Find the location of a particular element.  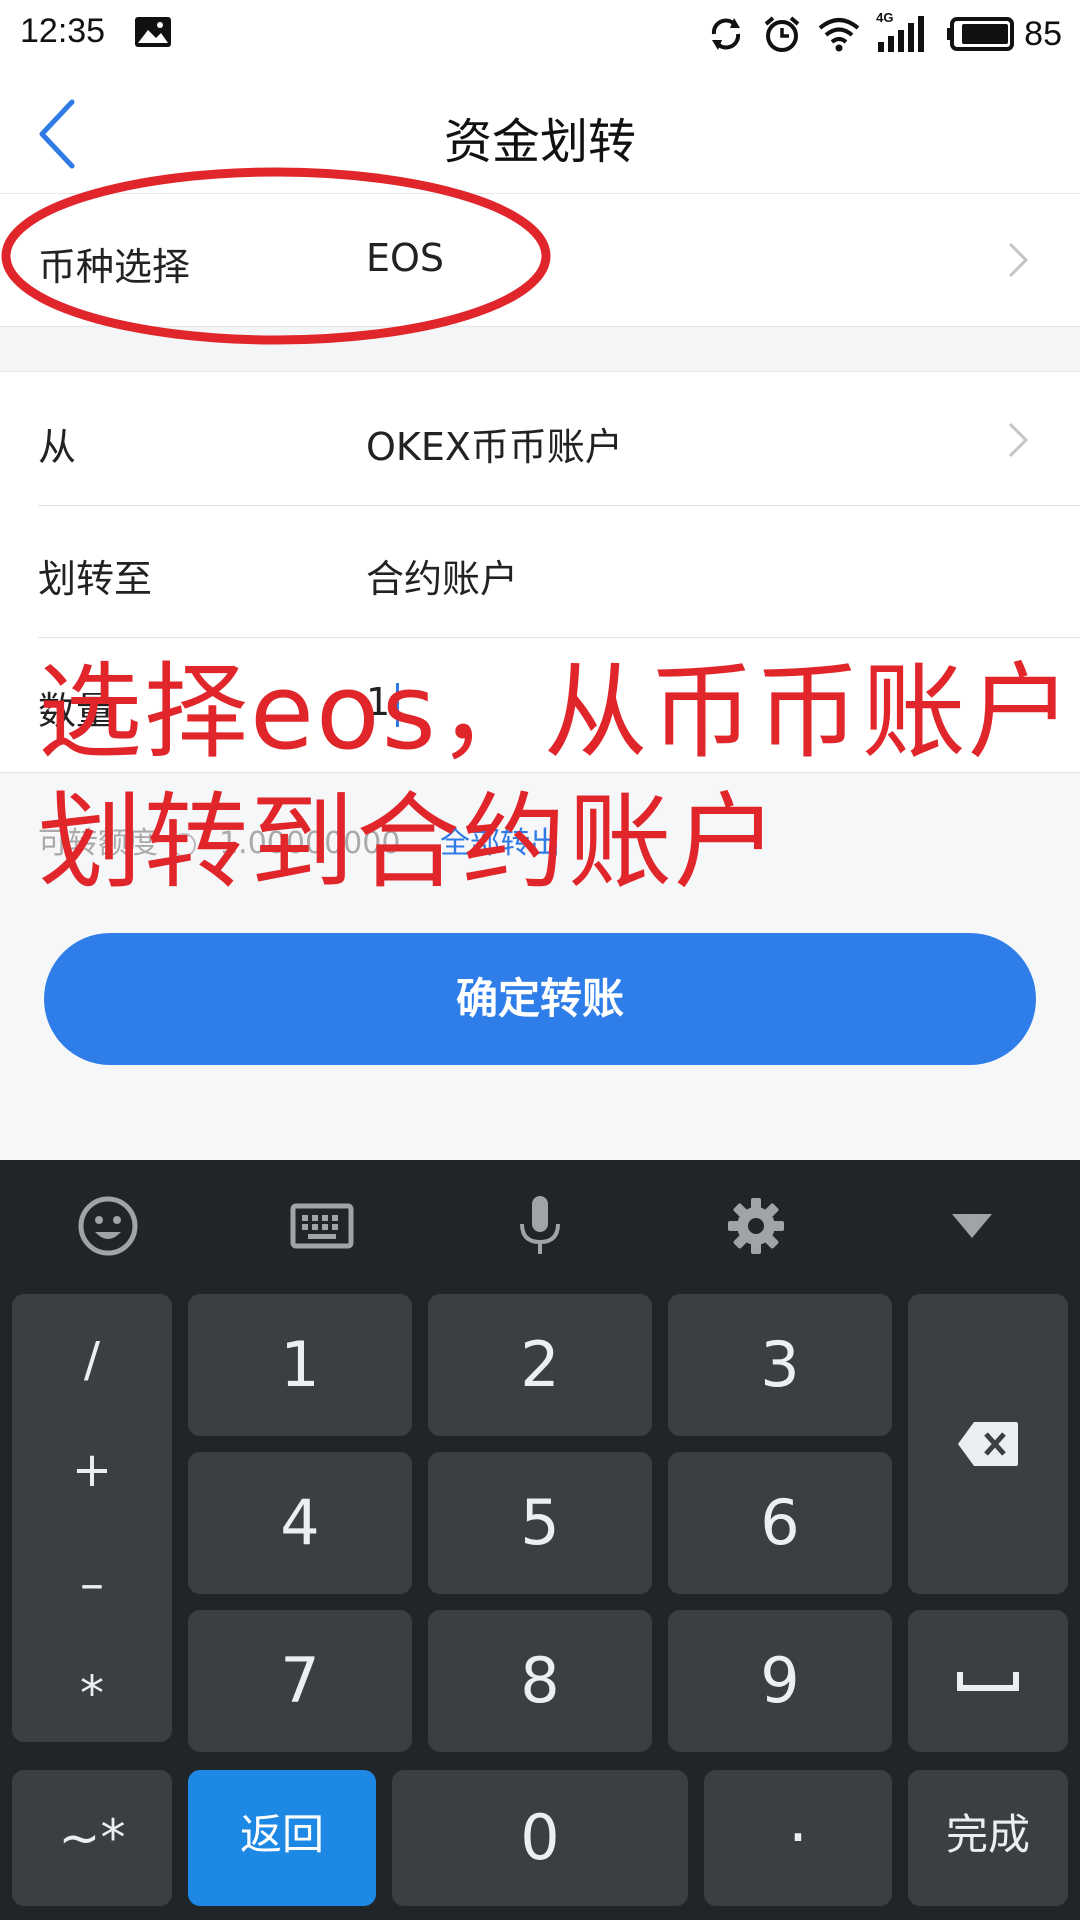

keyboard-toolbar is located at coordinates (540, 1224).